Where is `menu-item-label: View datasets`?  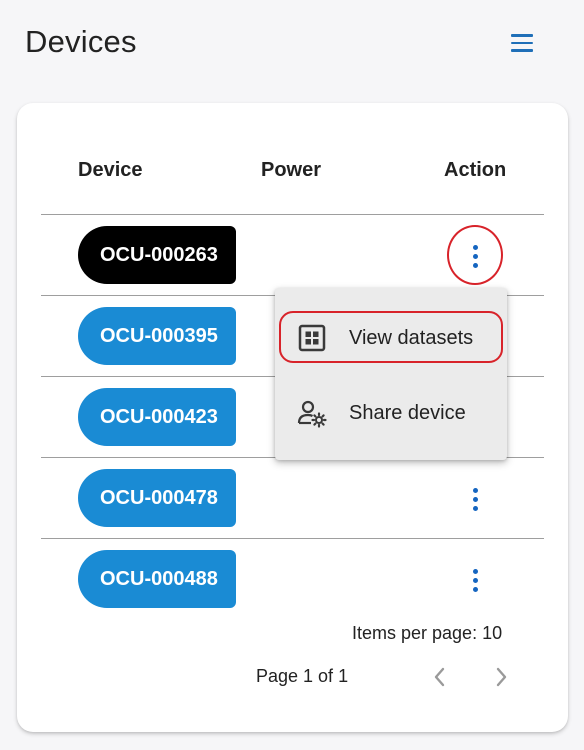
menu-item-label: View datasets is located at coordinates (411, 337).